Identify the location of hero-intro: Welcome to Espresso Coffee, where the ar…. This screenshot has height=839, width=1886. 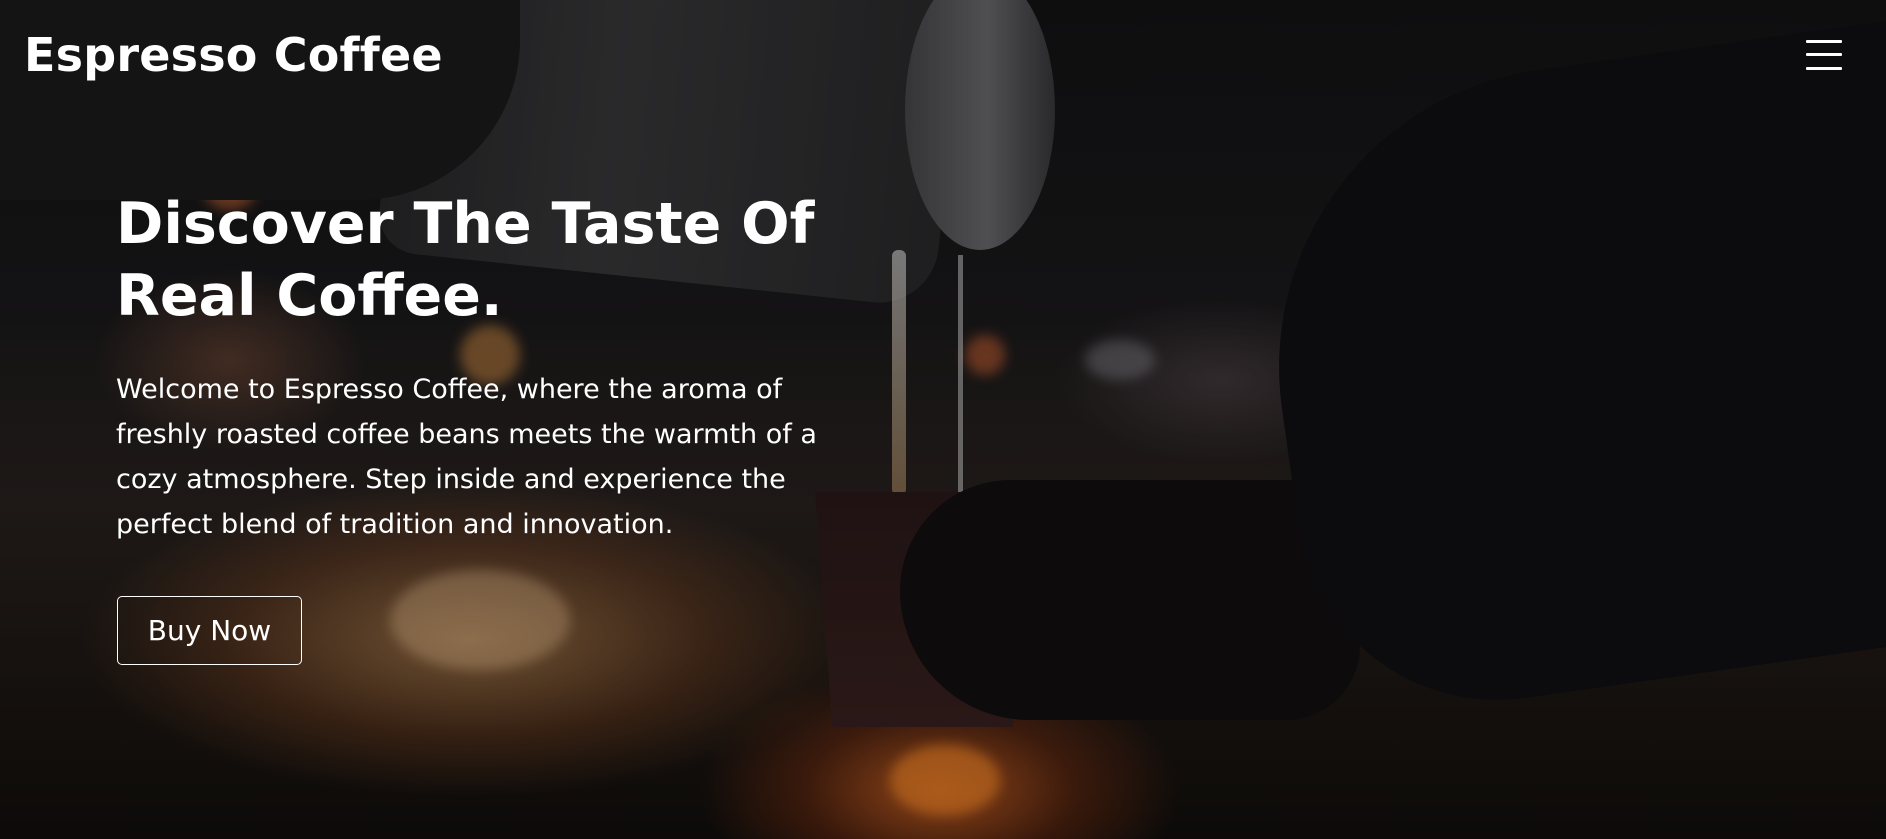
(506, 457).